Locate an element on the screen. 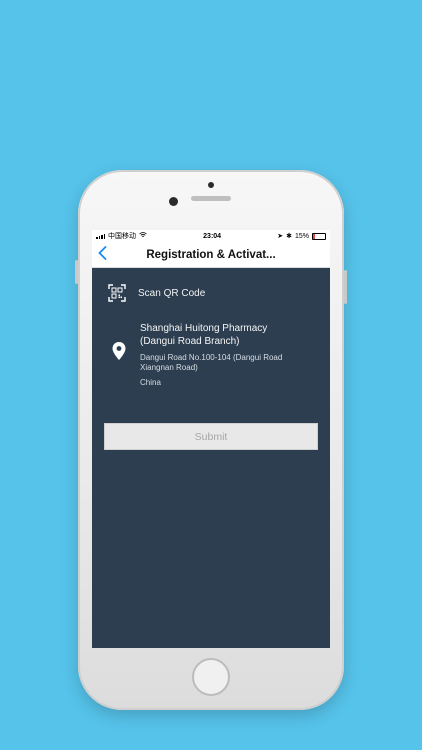 This screenshot has width=422, height=750. status-left: 中国移动 is located at coordinates (121, 236).